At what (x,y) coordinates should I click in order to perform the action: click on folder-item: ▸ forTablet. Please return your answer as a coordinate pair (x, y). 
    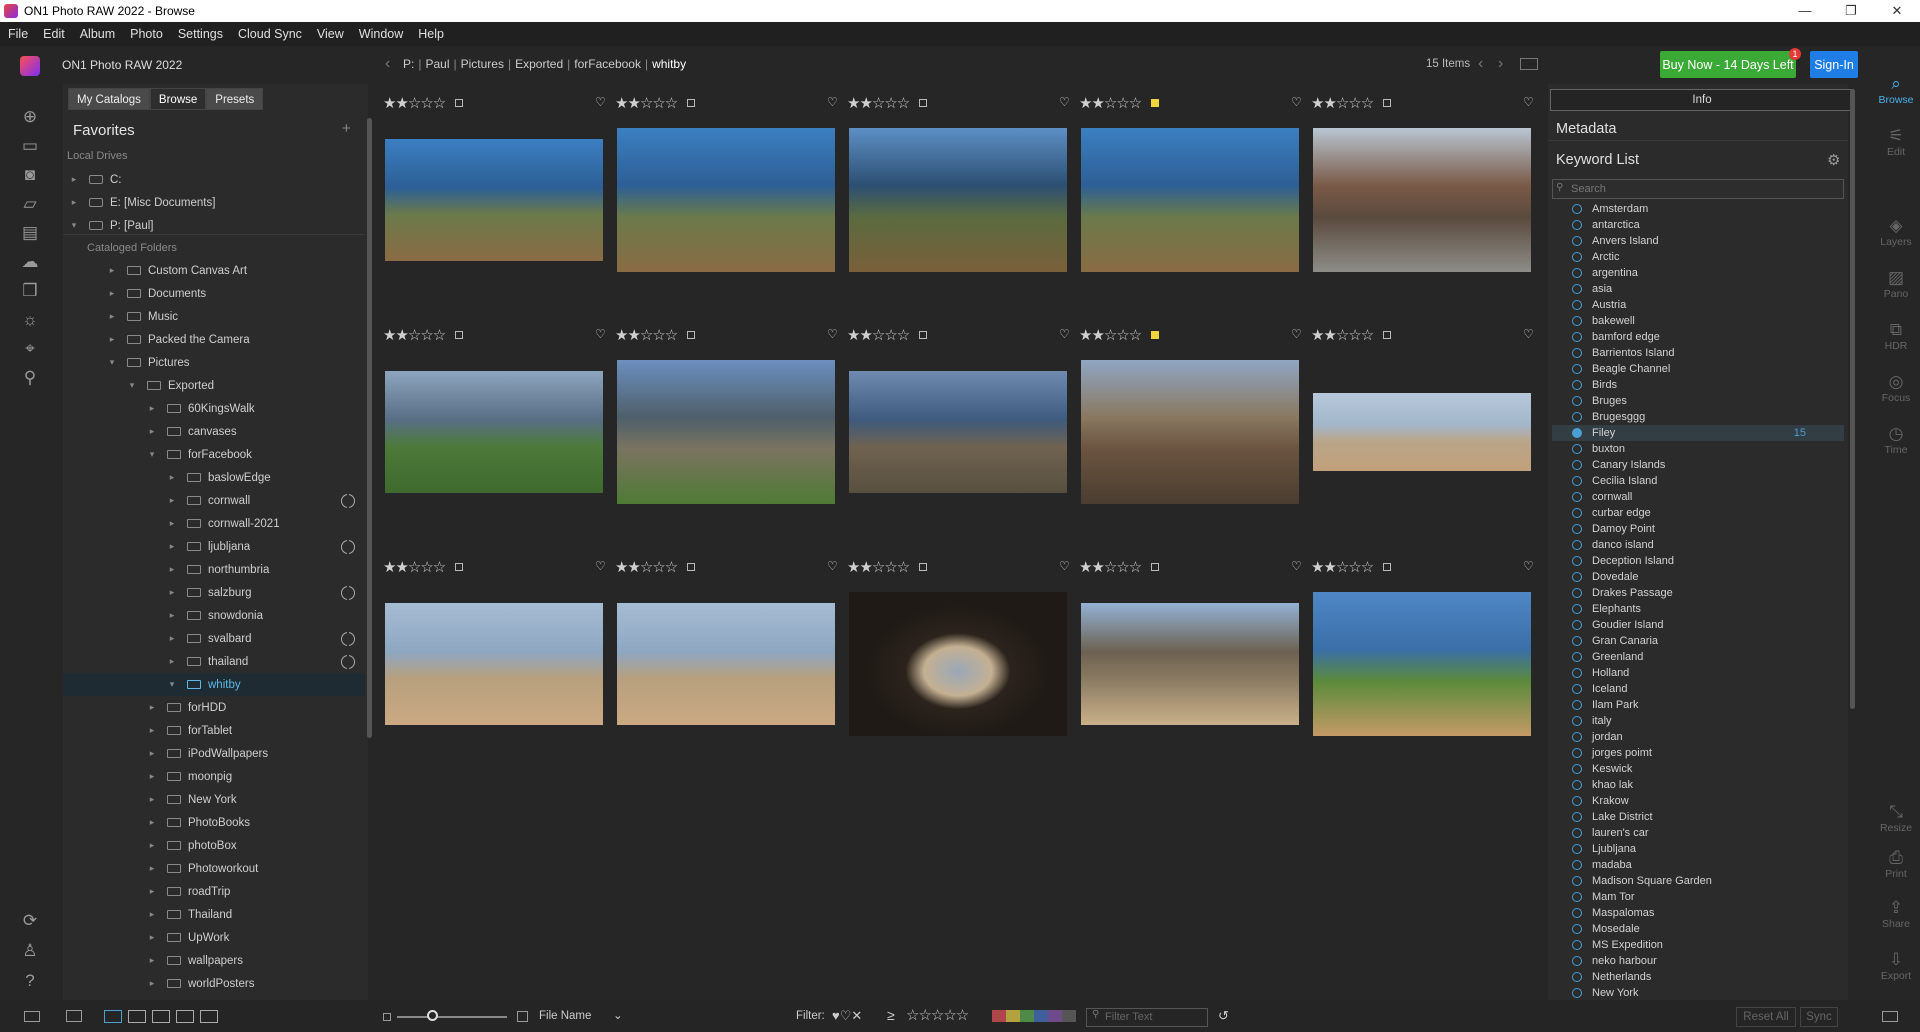
    Looking at the image, I should click on (214, 730).